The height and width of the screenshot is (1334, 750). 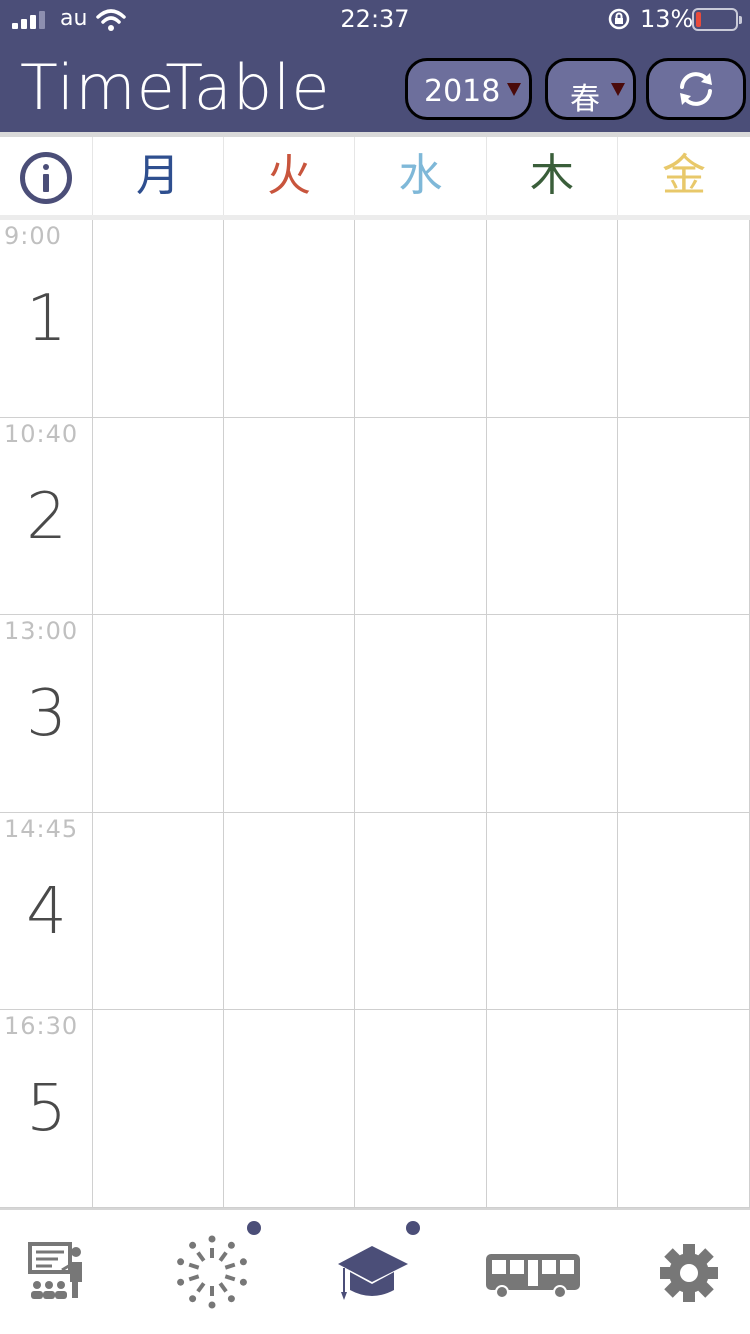 I want to click on app-title: TimeTable, so click(x=175, y=87).